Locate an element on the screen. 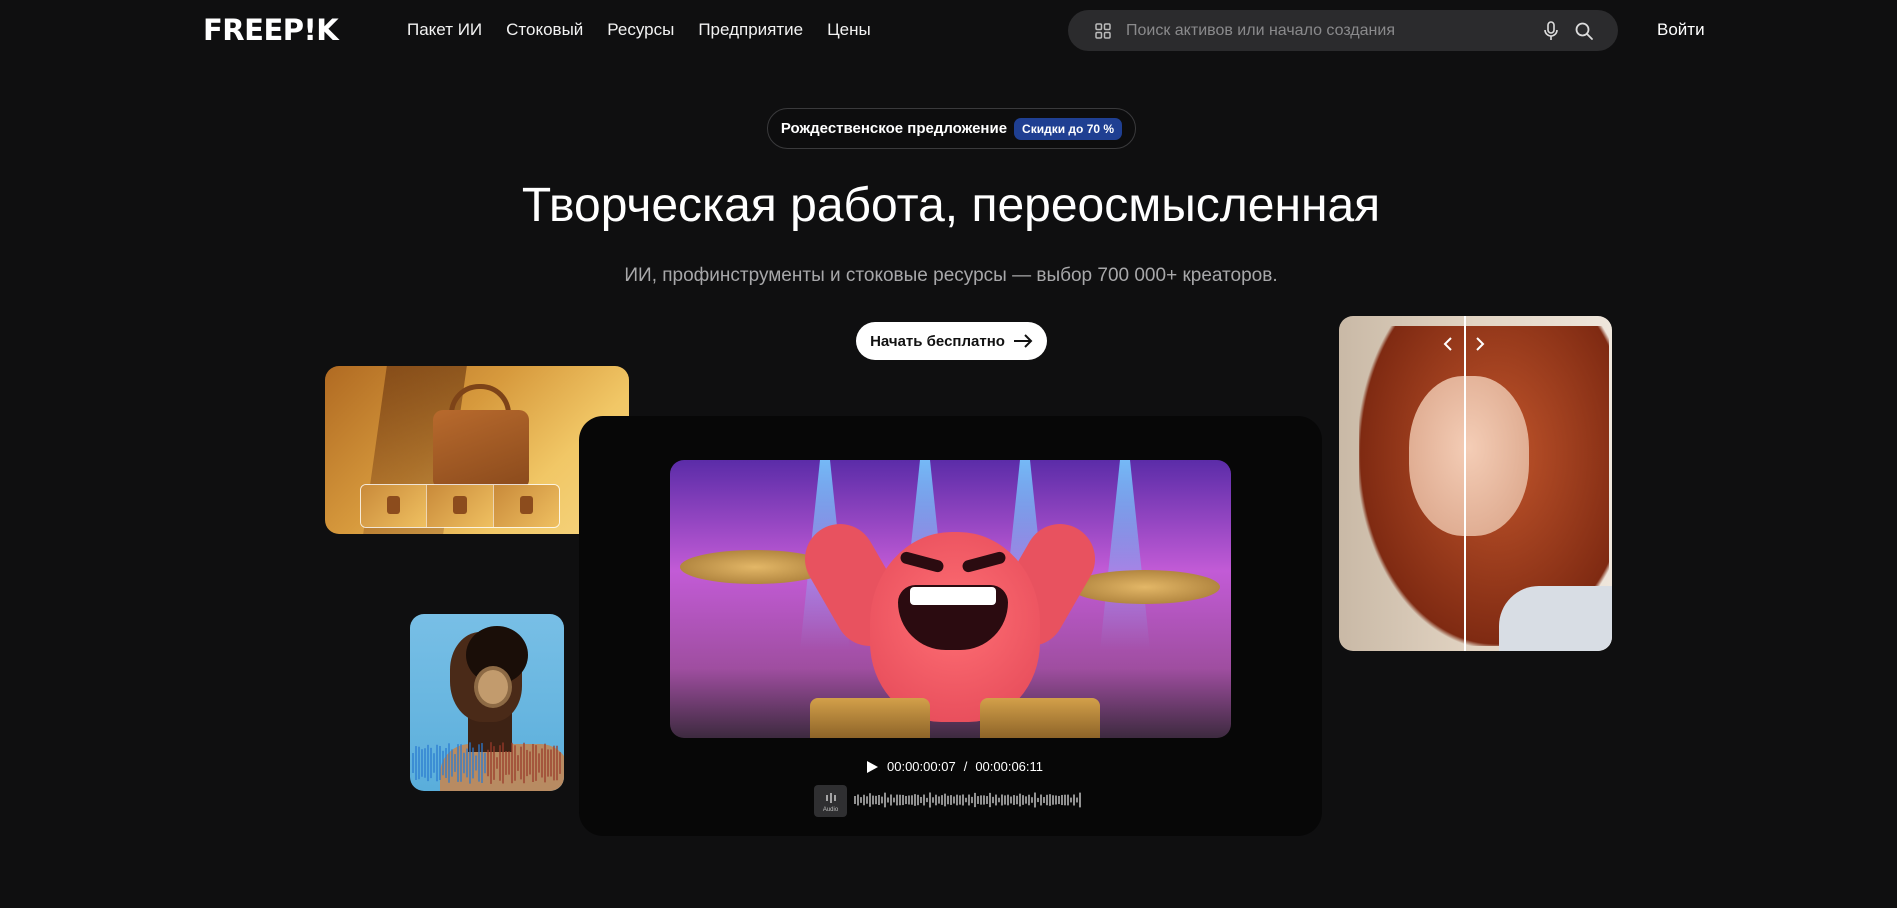 This screenshot has width=1897, height=908. page-title: Творческая работа, переосмысленная is located at coordinates (951, 205).